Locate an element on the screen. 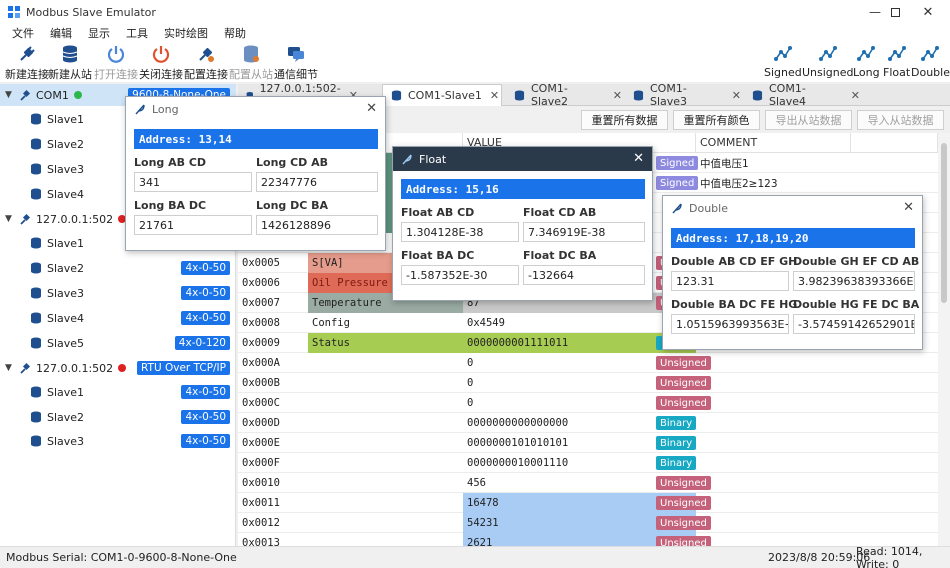 The image size is (950, 568). tab-com1-slave2: COM1-Slave2 ✕ is located at coordinates (564, 95).